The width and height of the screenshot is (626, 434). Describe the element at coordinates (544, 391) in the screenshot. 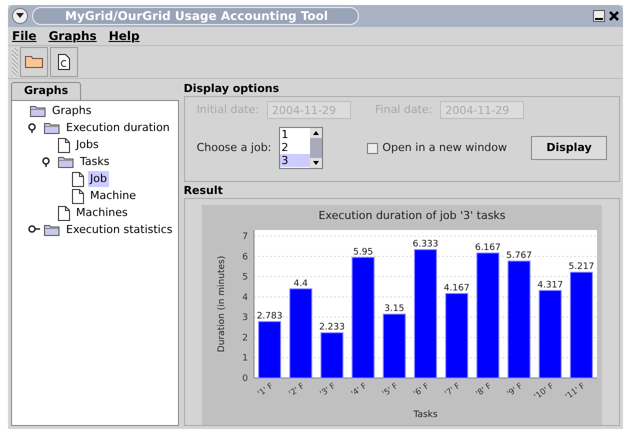

I see `x-tick-label: '10' F` at that location.